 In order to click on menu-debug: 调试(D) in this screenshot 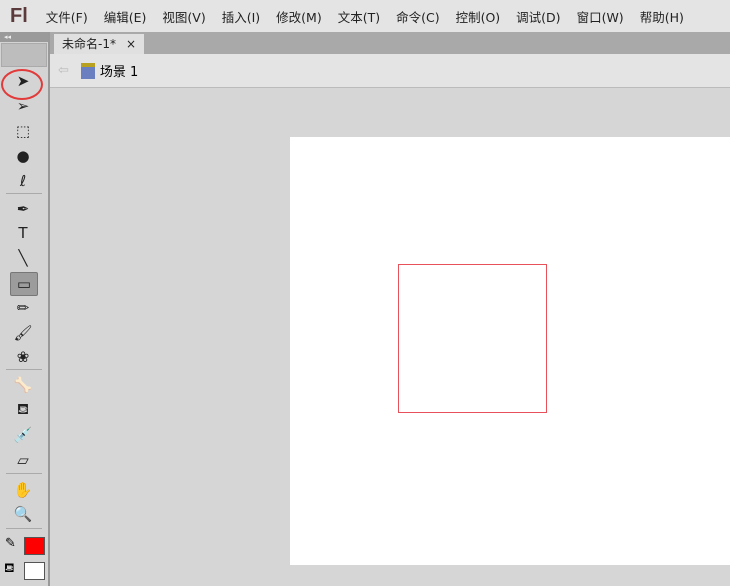, I will do `click(538, 16)`.